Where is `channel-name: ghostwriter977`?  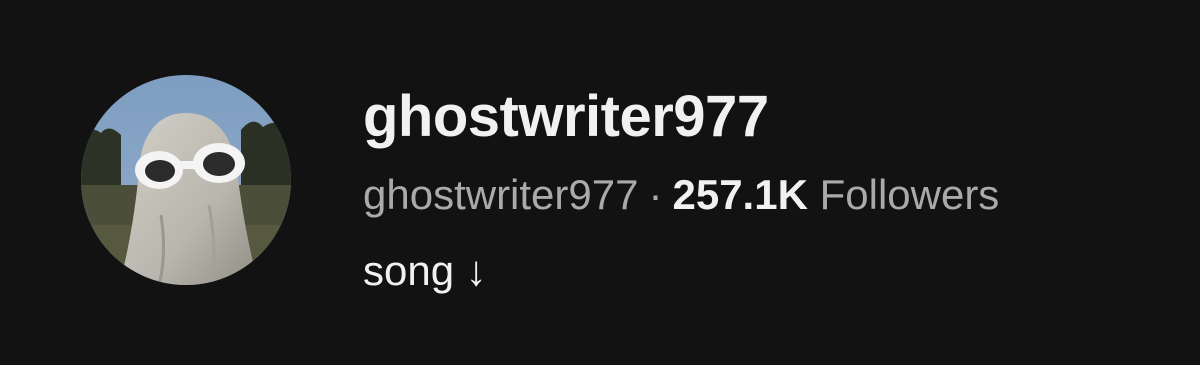 channel-name: ghostwriter977 is located at coordinates (566, 117).